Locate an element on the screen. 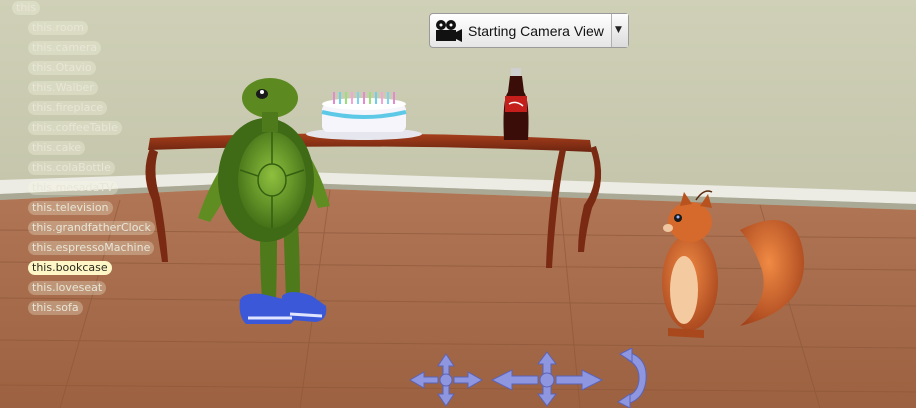  tree-item-sofa: this.sofa is located at coordinates (55, 308).